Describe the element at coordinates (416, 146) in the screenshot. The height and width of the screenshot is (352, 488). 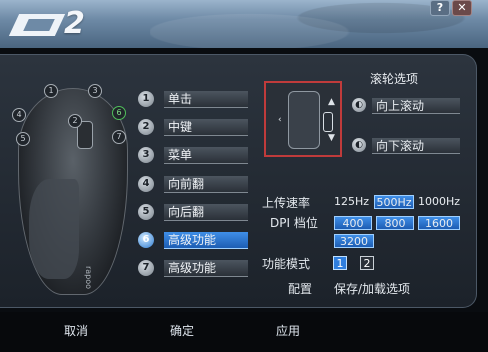
I see `scroll-down-label: 向下滚动` at that location.